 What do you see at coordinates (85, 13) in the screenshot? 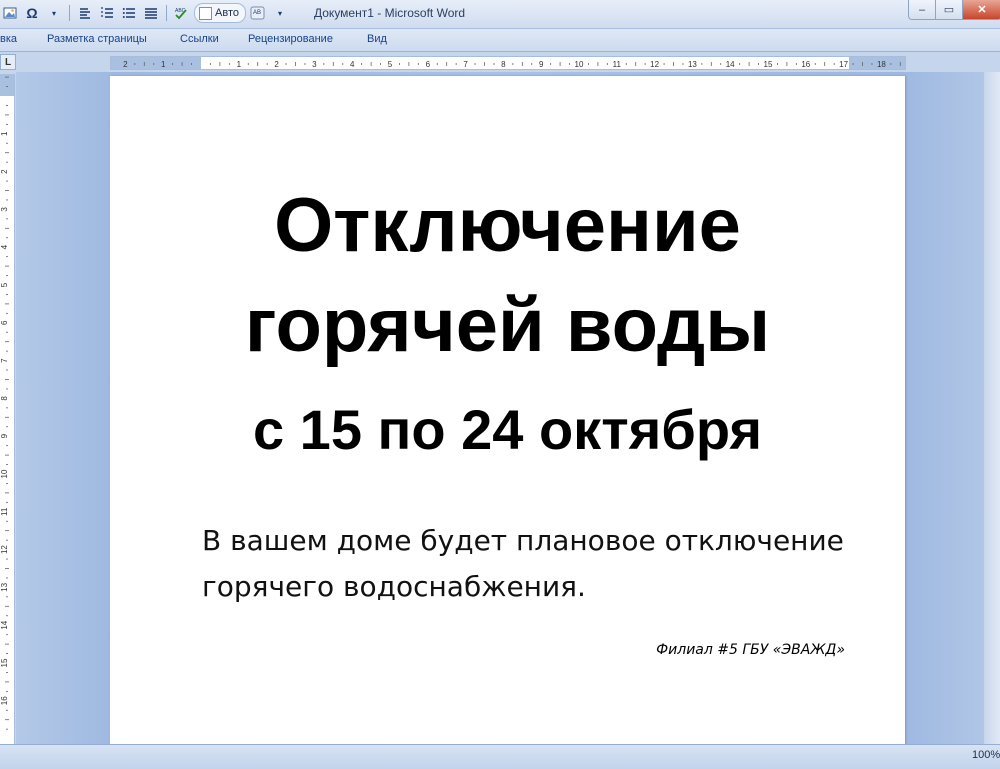
I see `outline-icon` at bounding box center [85, 13].